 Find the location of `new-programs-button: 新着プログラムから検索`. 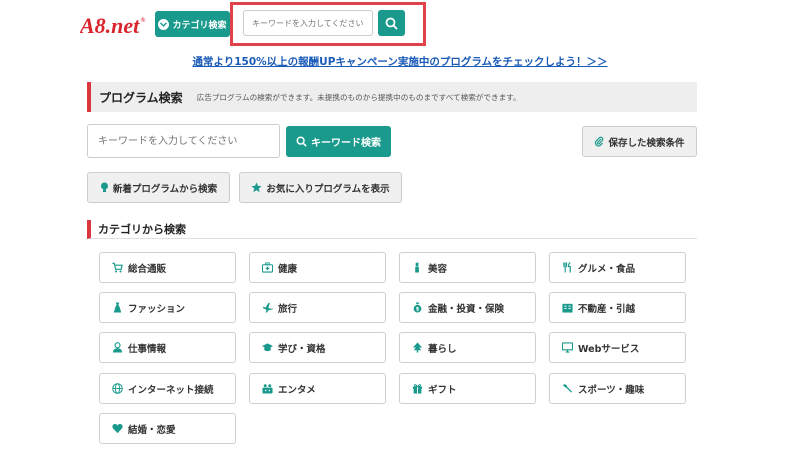

new-programs-button: 新着プログラムから検索 is located at coordinates (158, 187).